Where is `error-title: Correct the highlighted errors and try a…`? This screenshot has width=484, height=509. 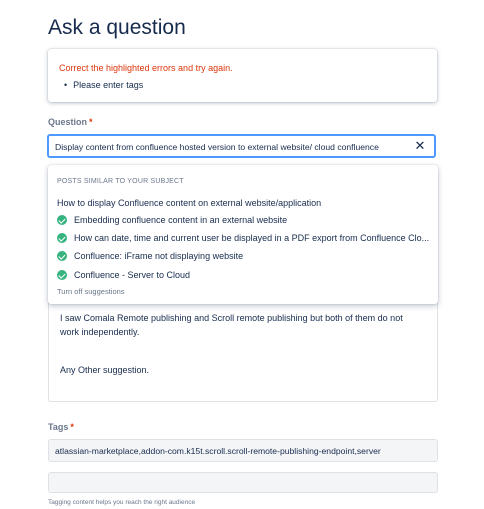
error-title: Correct the highlighted errors and try a… is located at coordinates (146, 68).